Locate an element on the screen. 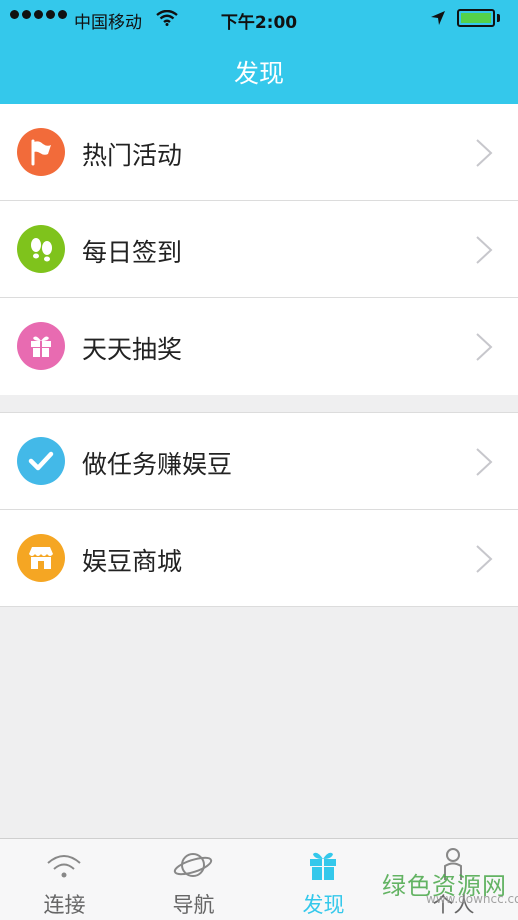  page-title: 发现 is located at coordinates (258, 73).